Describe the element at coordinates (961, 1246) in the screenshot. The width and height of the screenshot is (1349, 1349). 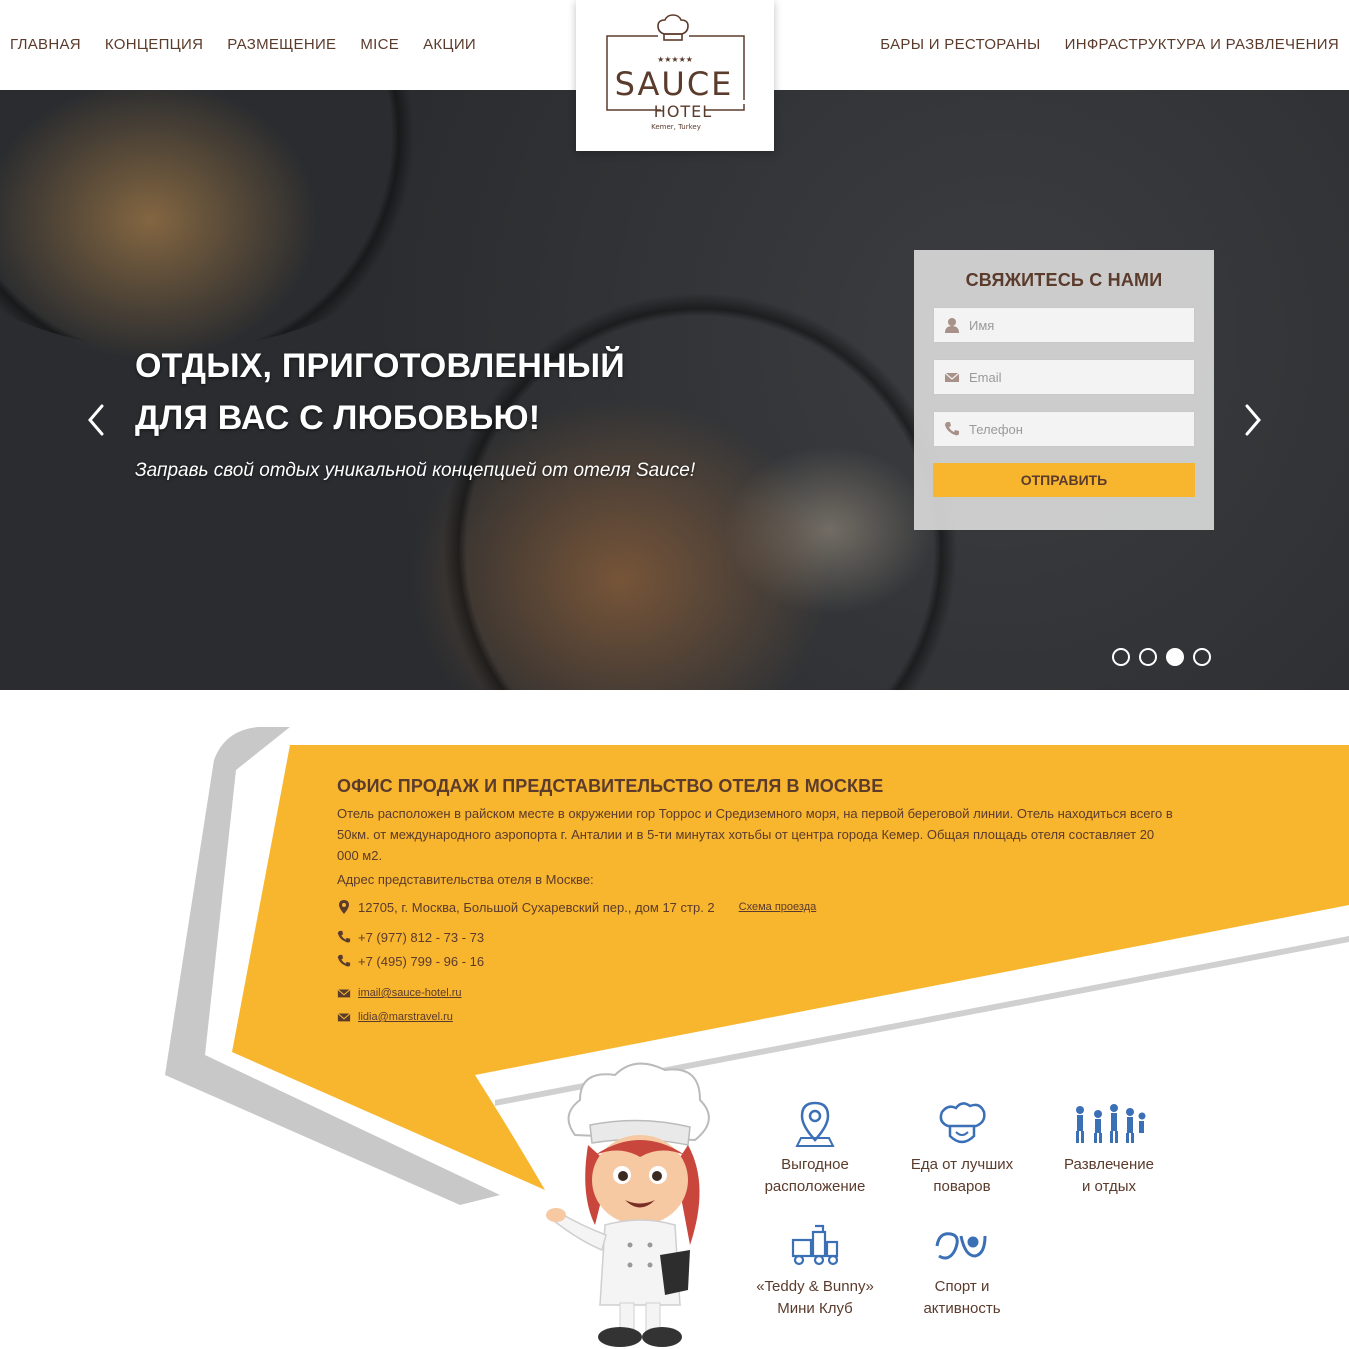
I see `sport-icon` at that location.